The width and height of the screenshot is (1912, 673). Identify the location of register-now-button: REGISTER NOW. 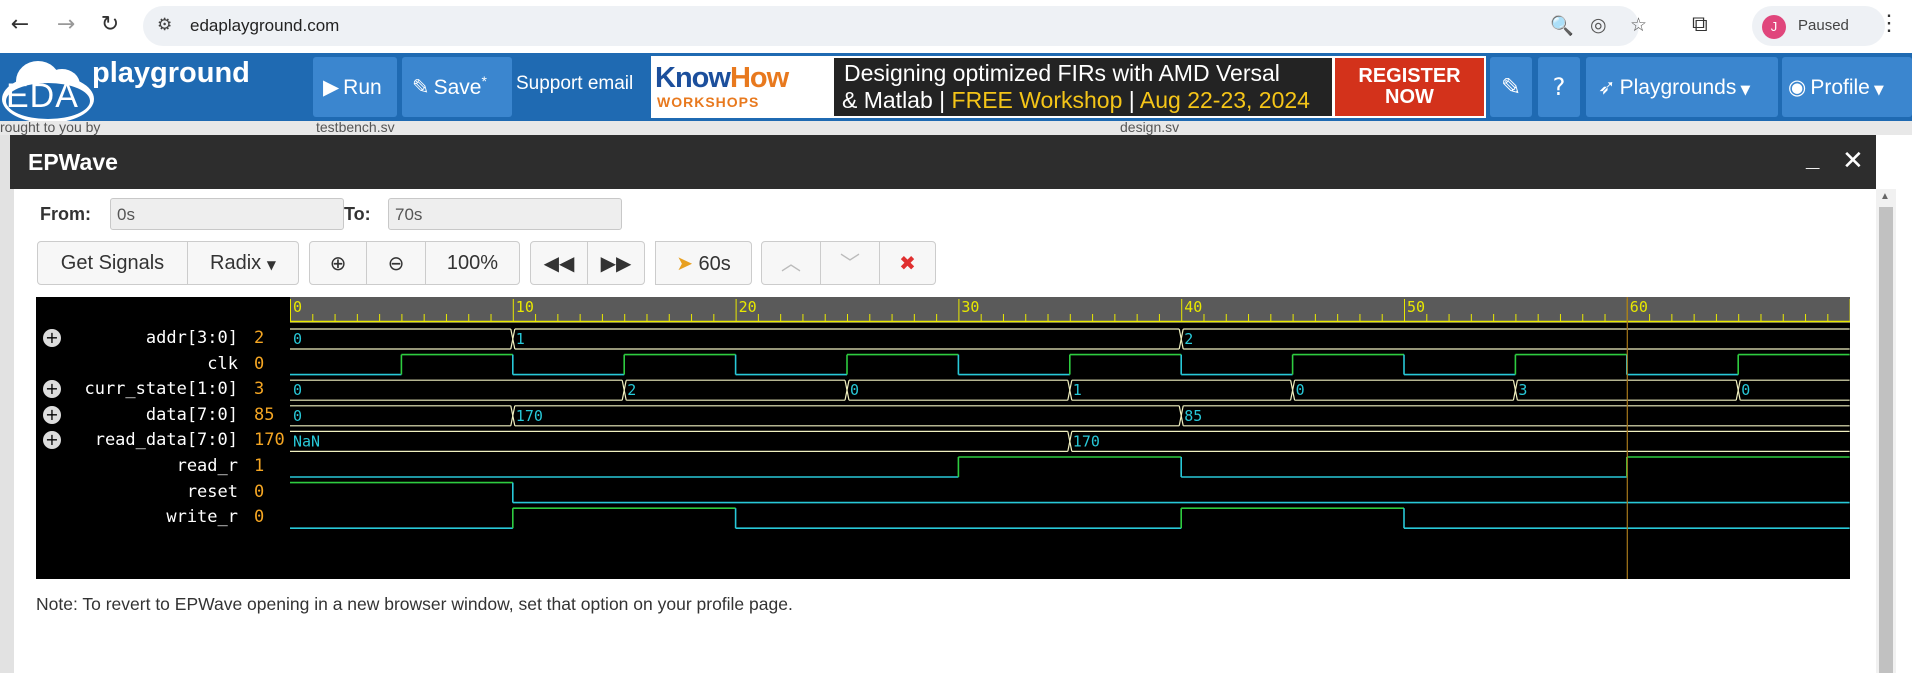
(1409, 87).